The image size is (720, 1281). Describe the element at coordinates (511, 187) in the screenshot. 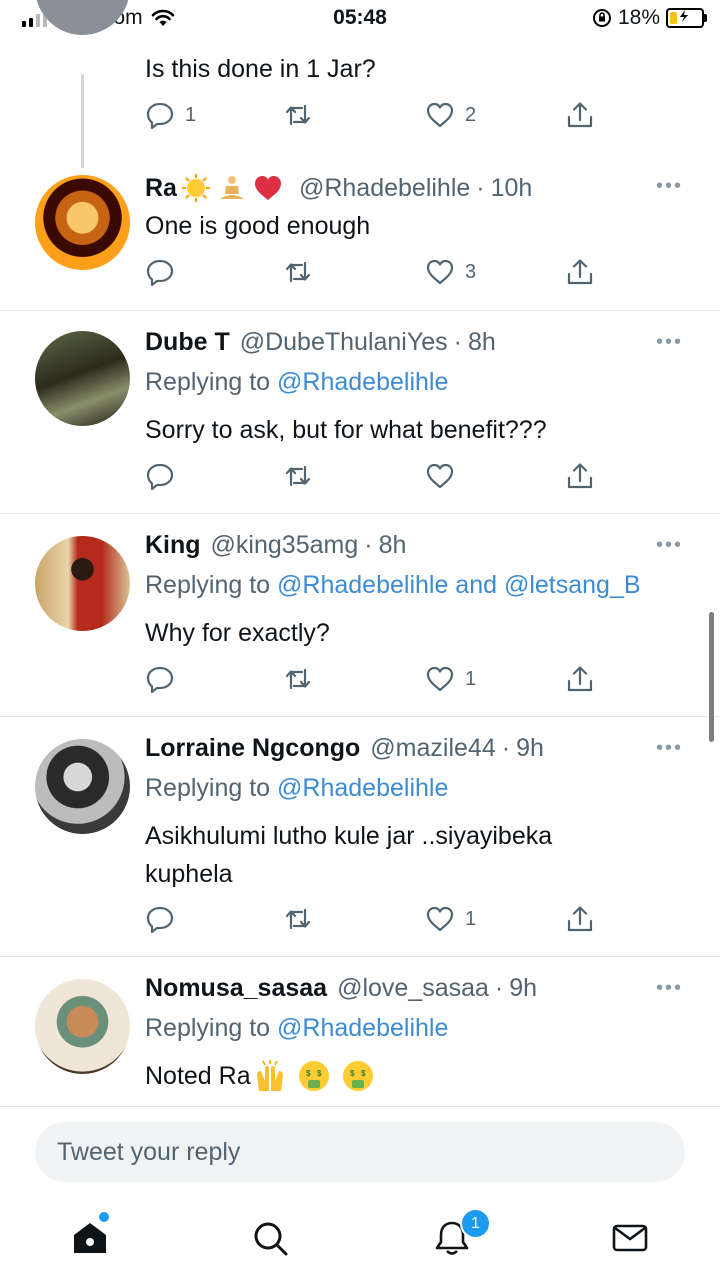

I see `tweet-time: 10h` at that location.